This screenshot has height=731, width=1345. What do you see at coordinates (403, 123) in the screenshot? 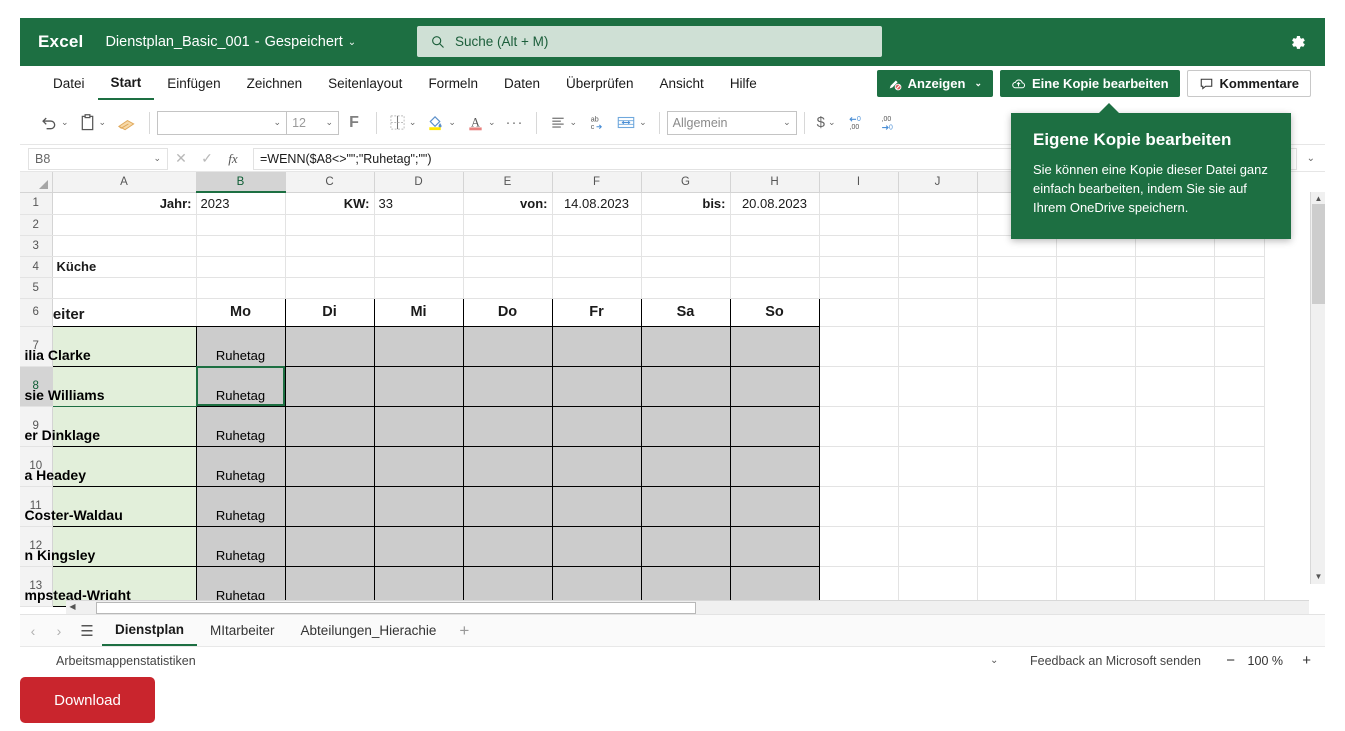
I see `borders-button: ⌄` at bounding box center [403, 123].